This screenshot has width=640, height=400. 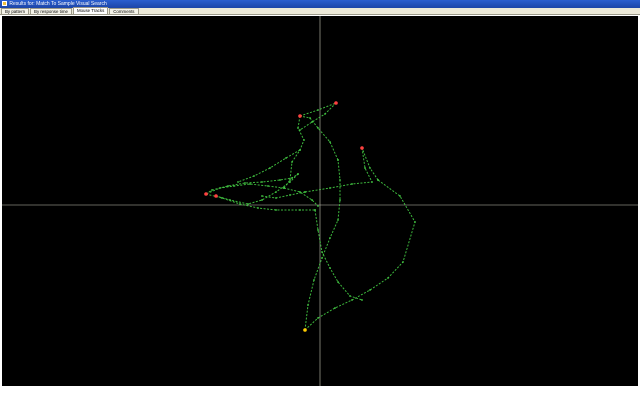 What do you see at coordinates (51, 11) in the screenshot?
I see `tab-by-response-time: By response time` at bounding box center [51, 11].